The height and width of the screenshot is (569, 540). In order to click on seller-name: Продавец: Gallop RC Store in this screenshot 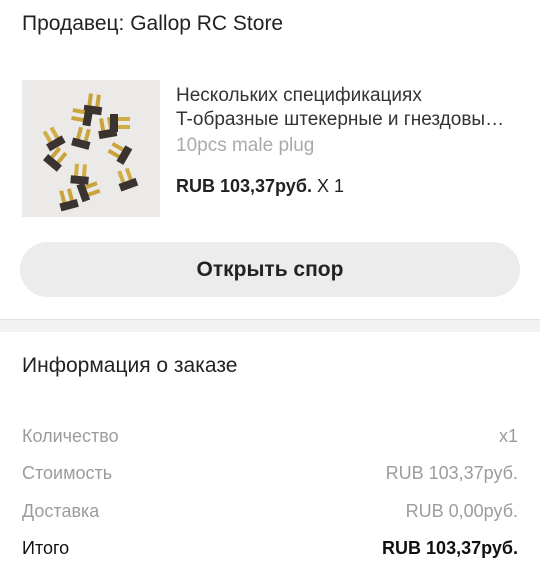, I will do `click(152, 24)`.